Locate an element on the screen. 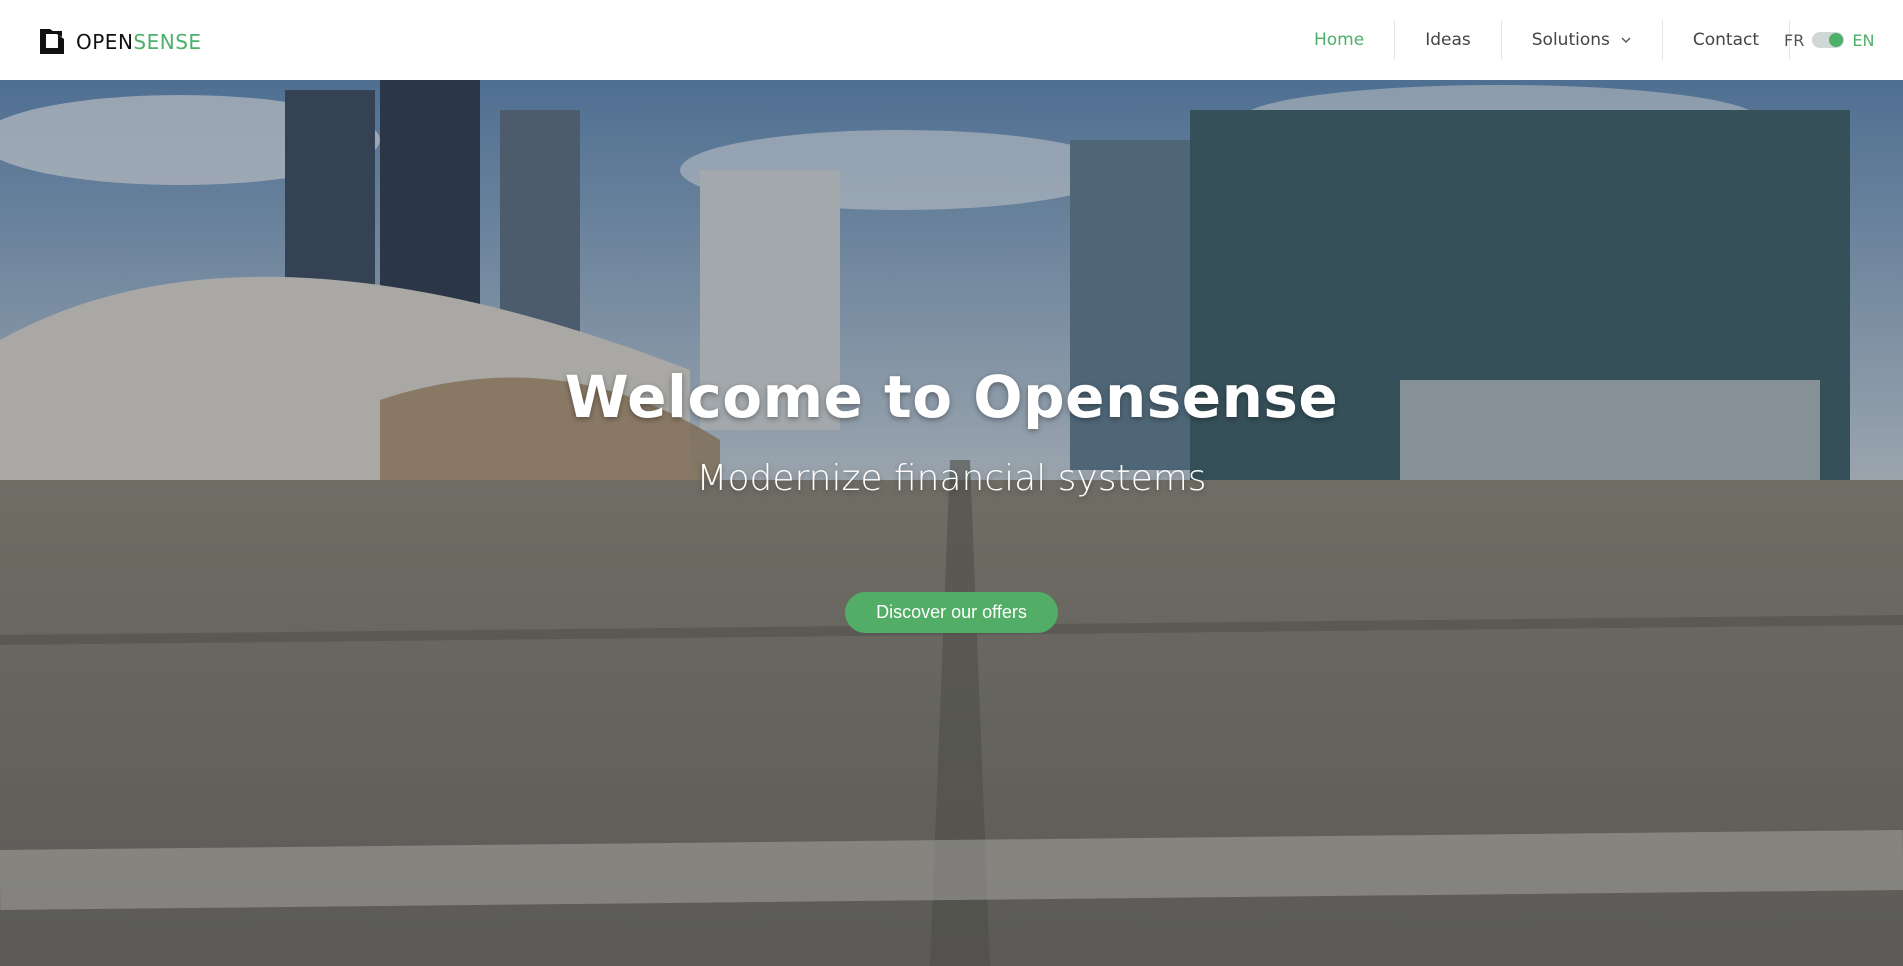  nav-ideas-label: Ideas is located at coordinates (1448, 40).